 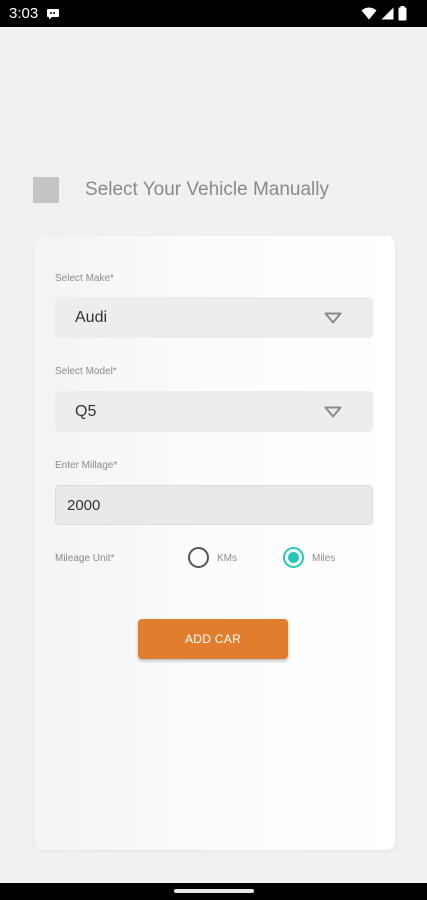 I want to click on navigation-bar, so click(x=213, y=891).